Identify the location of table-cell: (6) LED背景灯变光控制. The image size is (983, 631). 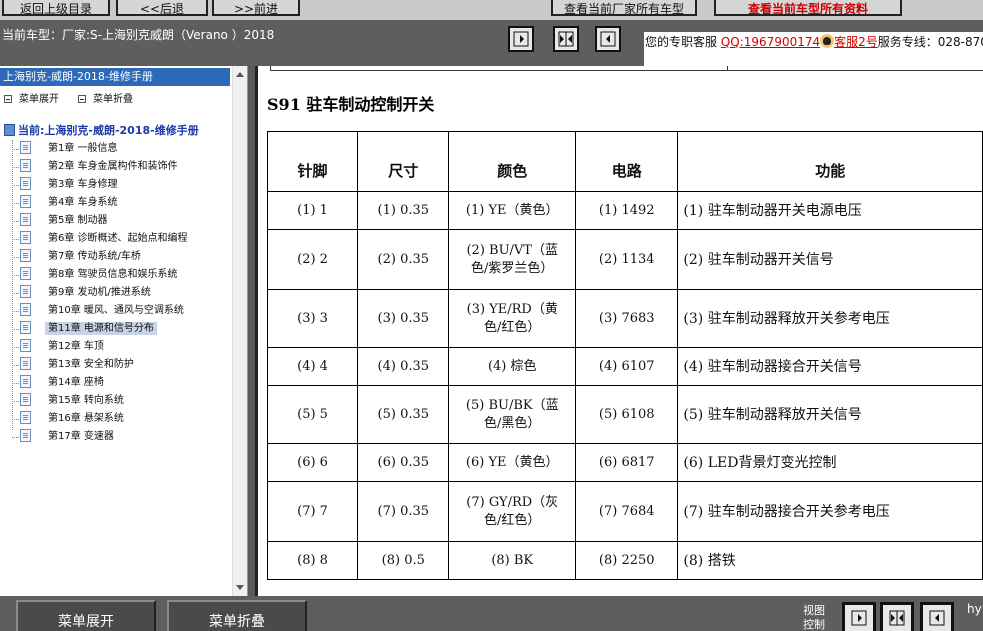
(830, 462).